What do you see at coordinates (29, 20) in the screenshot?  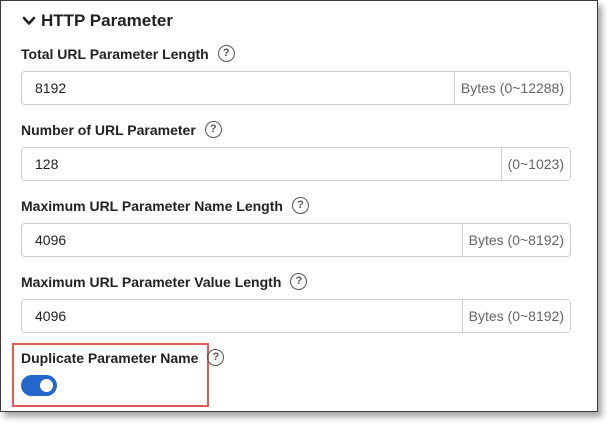 I see `chevron-down-icon` at bounding box center [29, 20].